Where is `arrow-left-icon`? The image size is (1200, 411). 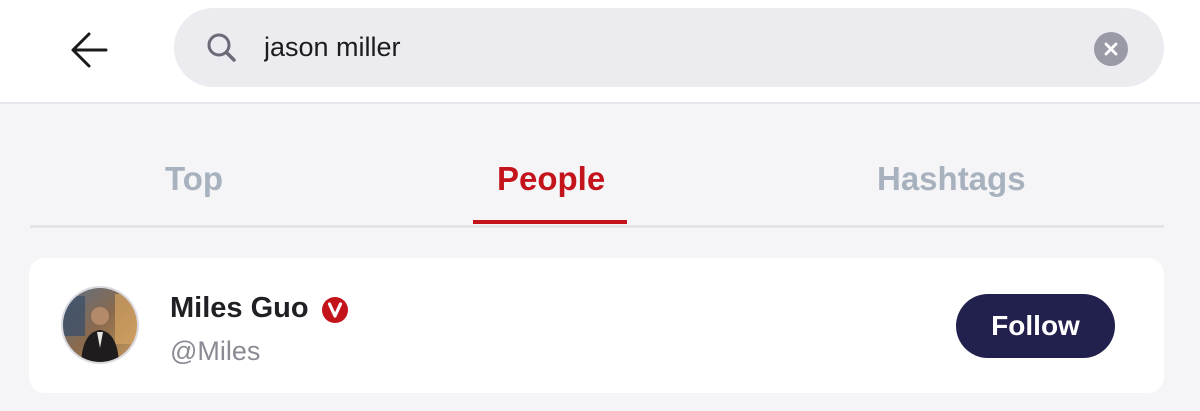 arrow-left-icon is located at coordinates (89, 50).